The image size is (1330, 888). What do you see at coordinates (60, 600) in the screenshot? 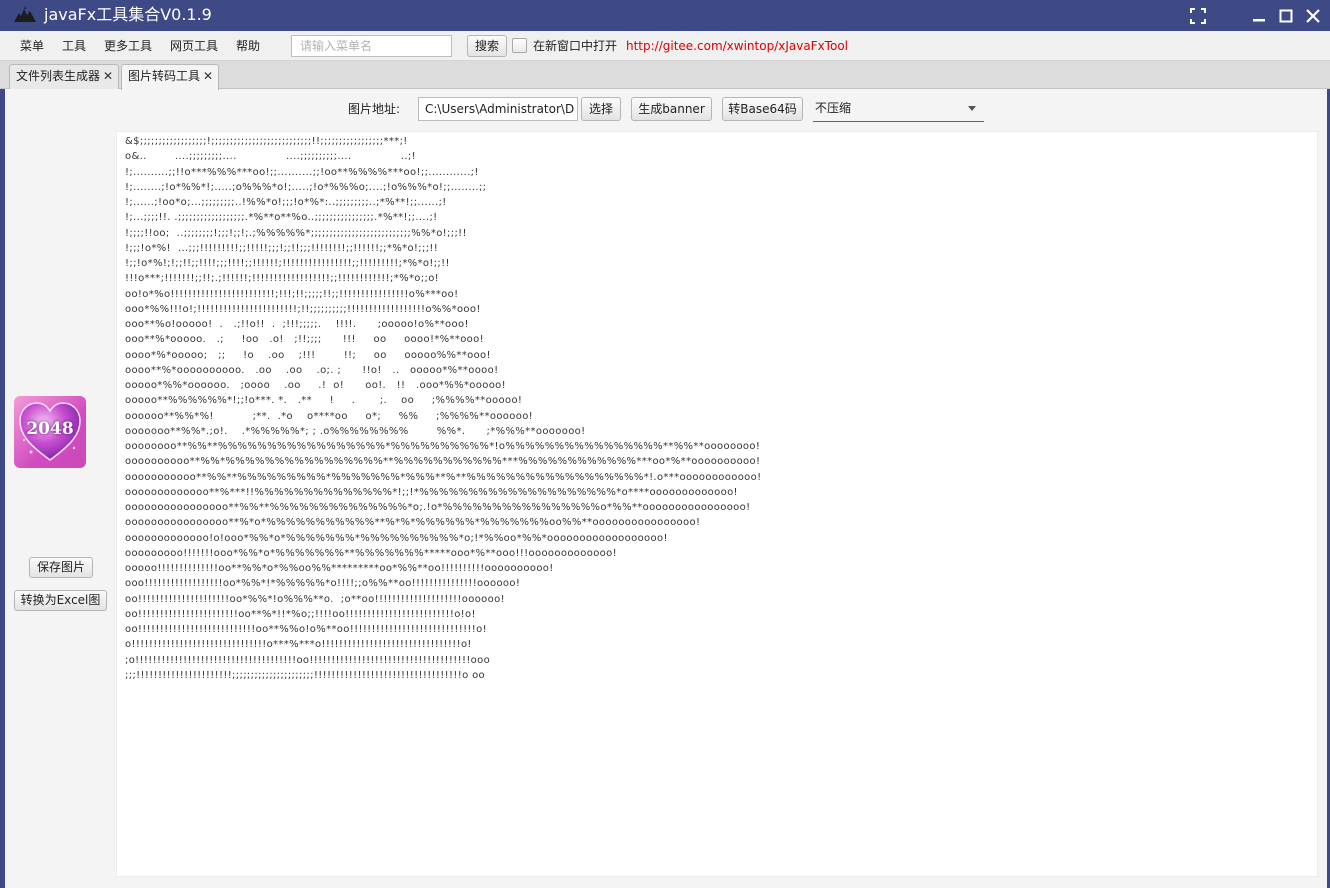
I see `convert-to-excel-button: 转换为Excel图` at bounding box center [60, 600].